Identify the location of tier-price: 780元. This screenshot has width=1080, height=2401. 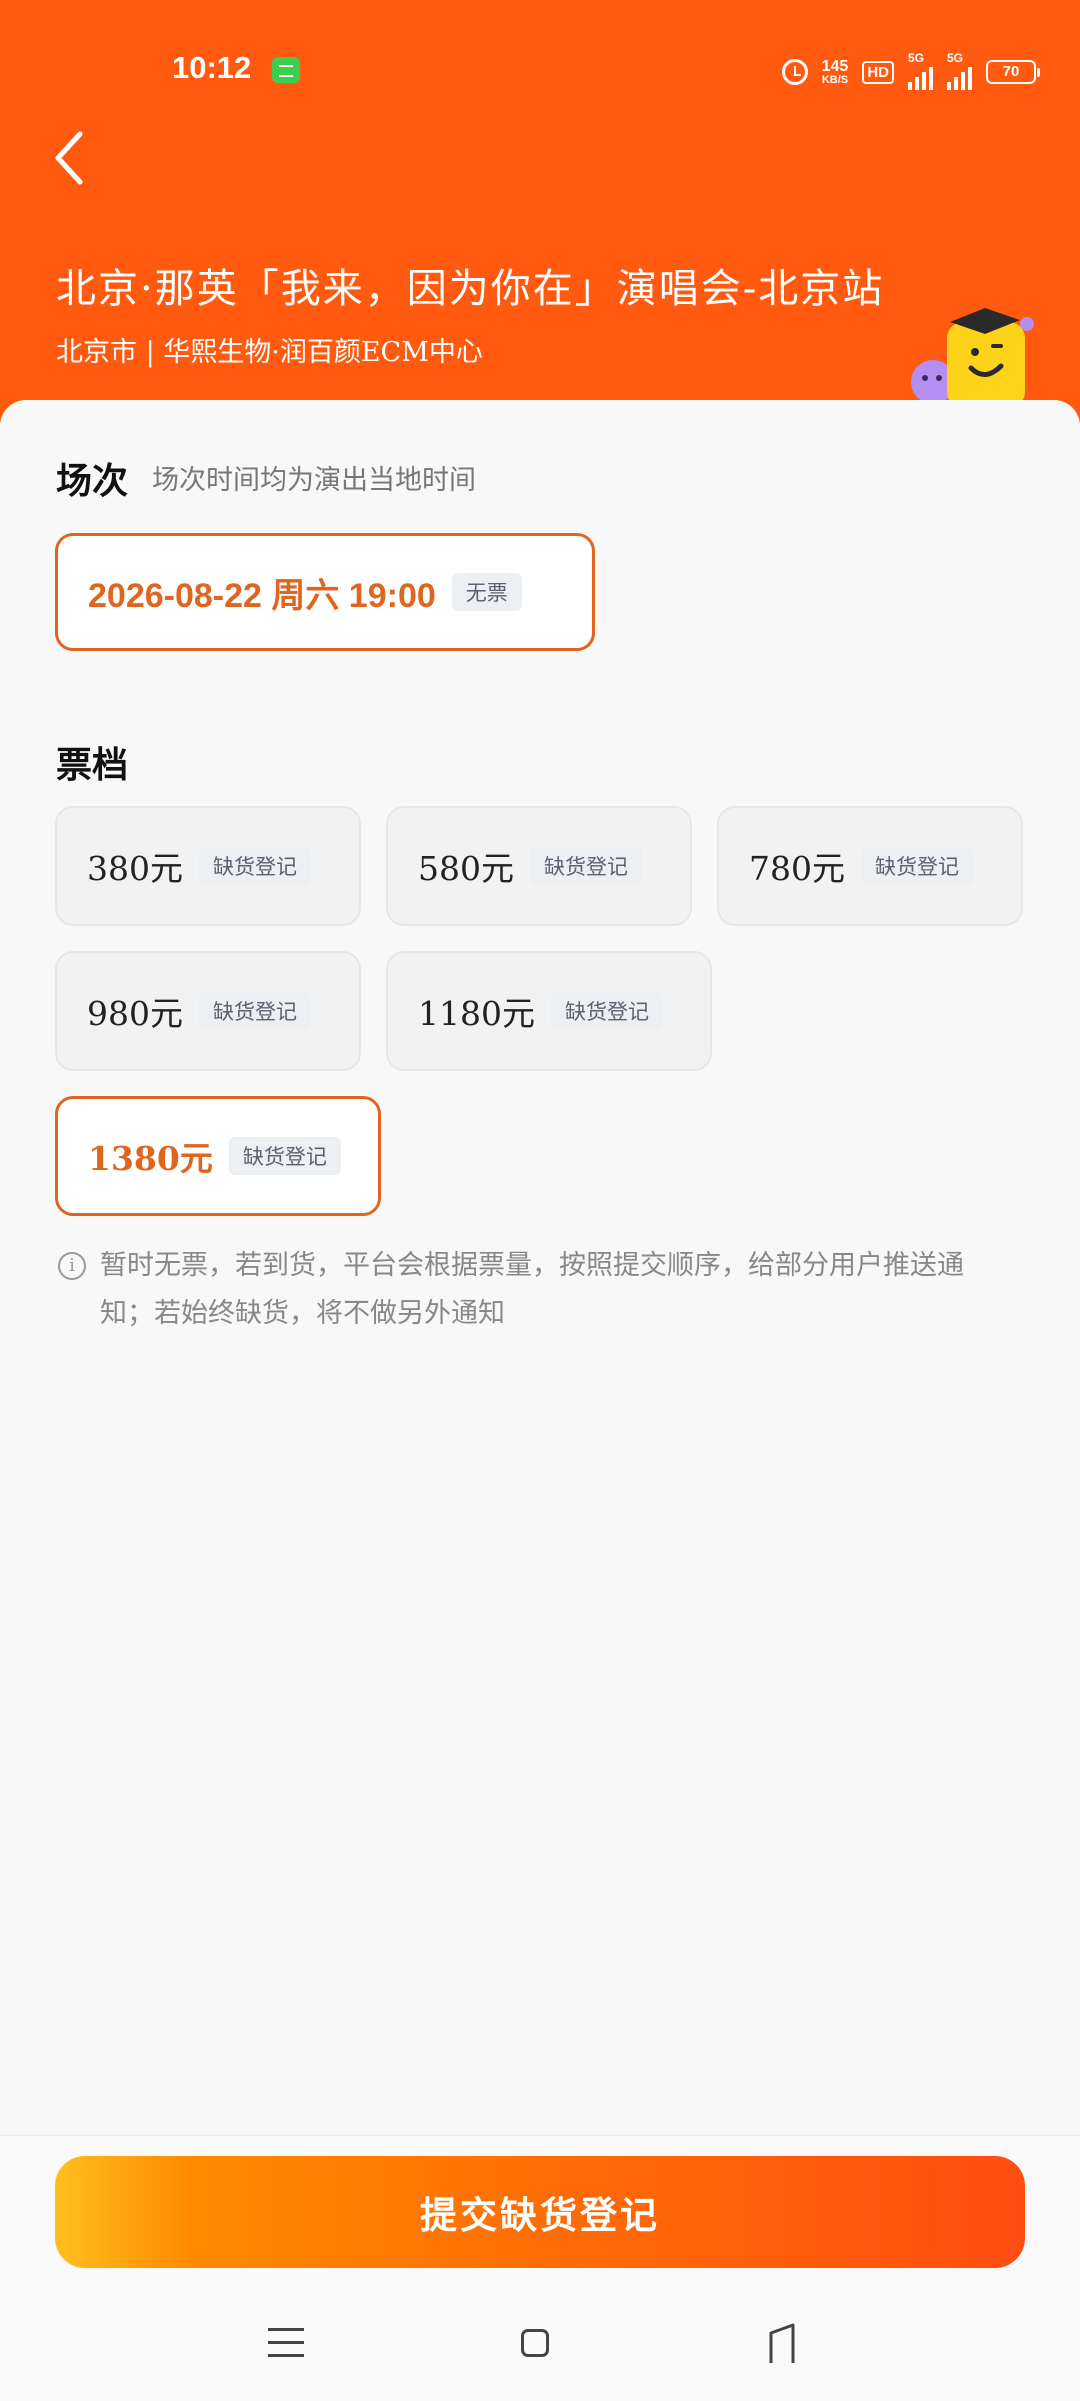
(797, 868).